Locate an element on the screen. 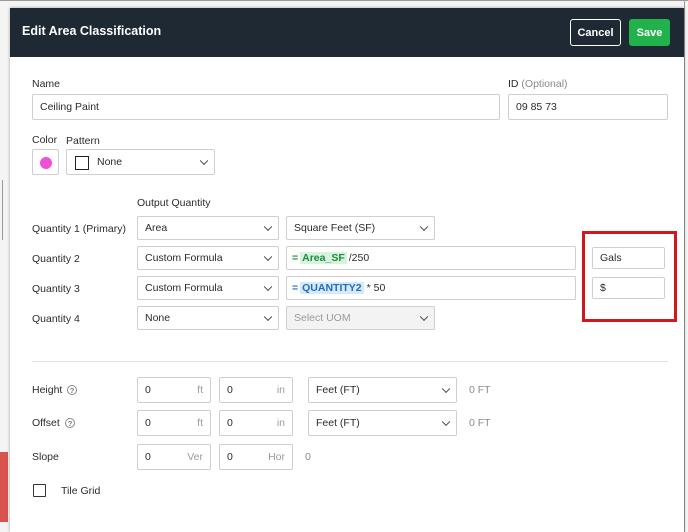  offset-inches-input: 0 in is located at coordinates (256, 423).